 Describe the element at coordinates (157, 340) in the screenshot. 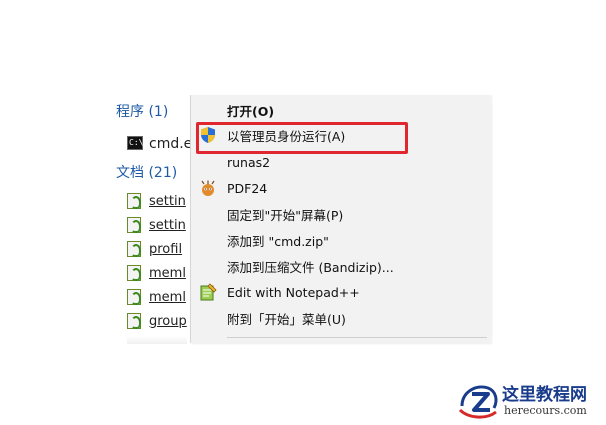

I see `list-fade-edge` at that location.